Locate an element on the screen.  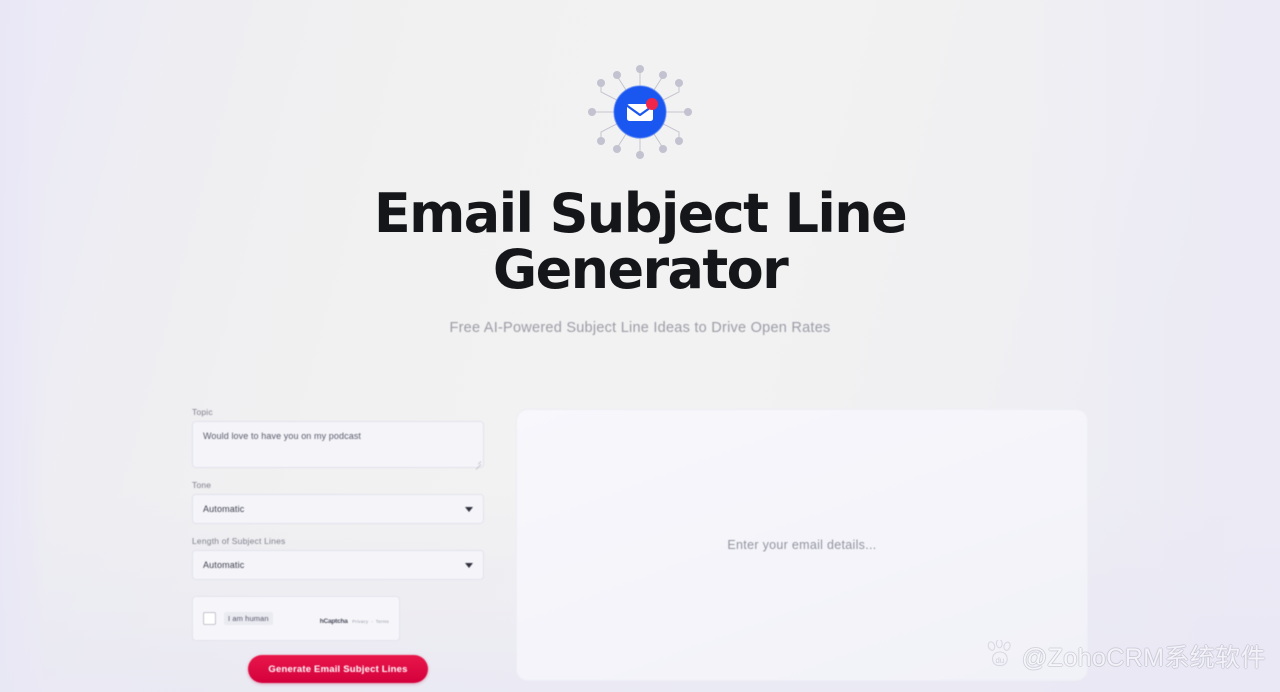
length-select-value: Automatic is located at coordinates (224, 565).